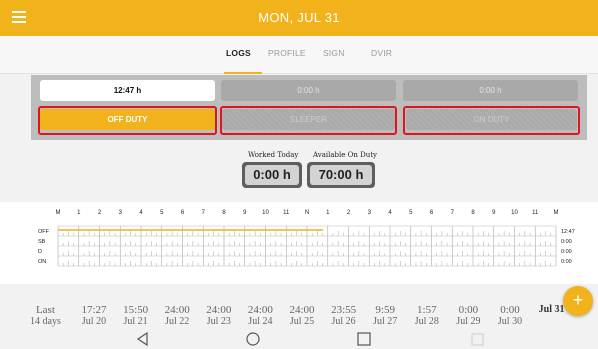 This screenshot has height=349, width=598. What do you see at coordinates (253, 339) in the screenshot?
I see `home-icon` at bounding box center [253, 339].